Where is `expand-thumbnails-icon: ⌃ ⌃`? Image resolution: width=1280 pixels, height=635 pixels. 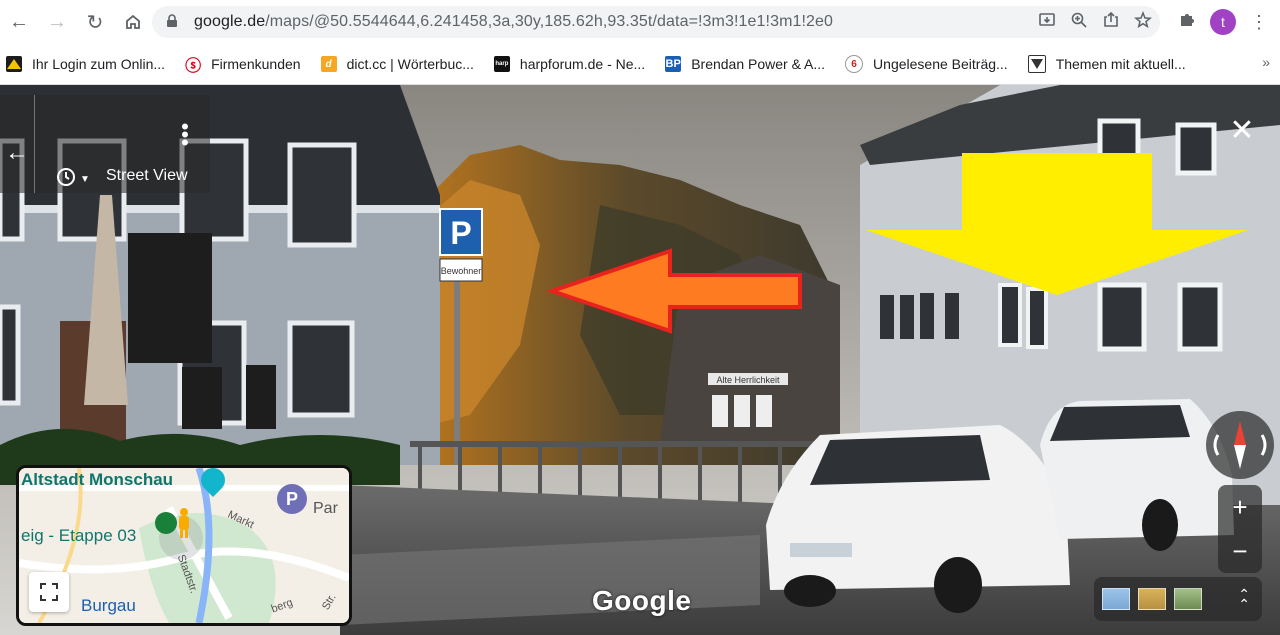 expand-thumbnails-icon: ⌃ ⌃ is located at coordinates (1244, 599).